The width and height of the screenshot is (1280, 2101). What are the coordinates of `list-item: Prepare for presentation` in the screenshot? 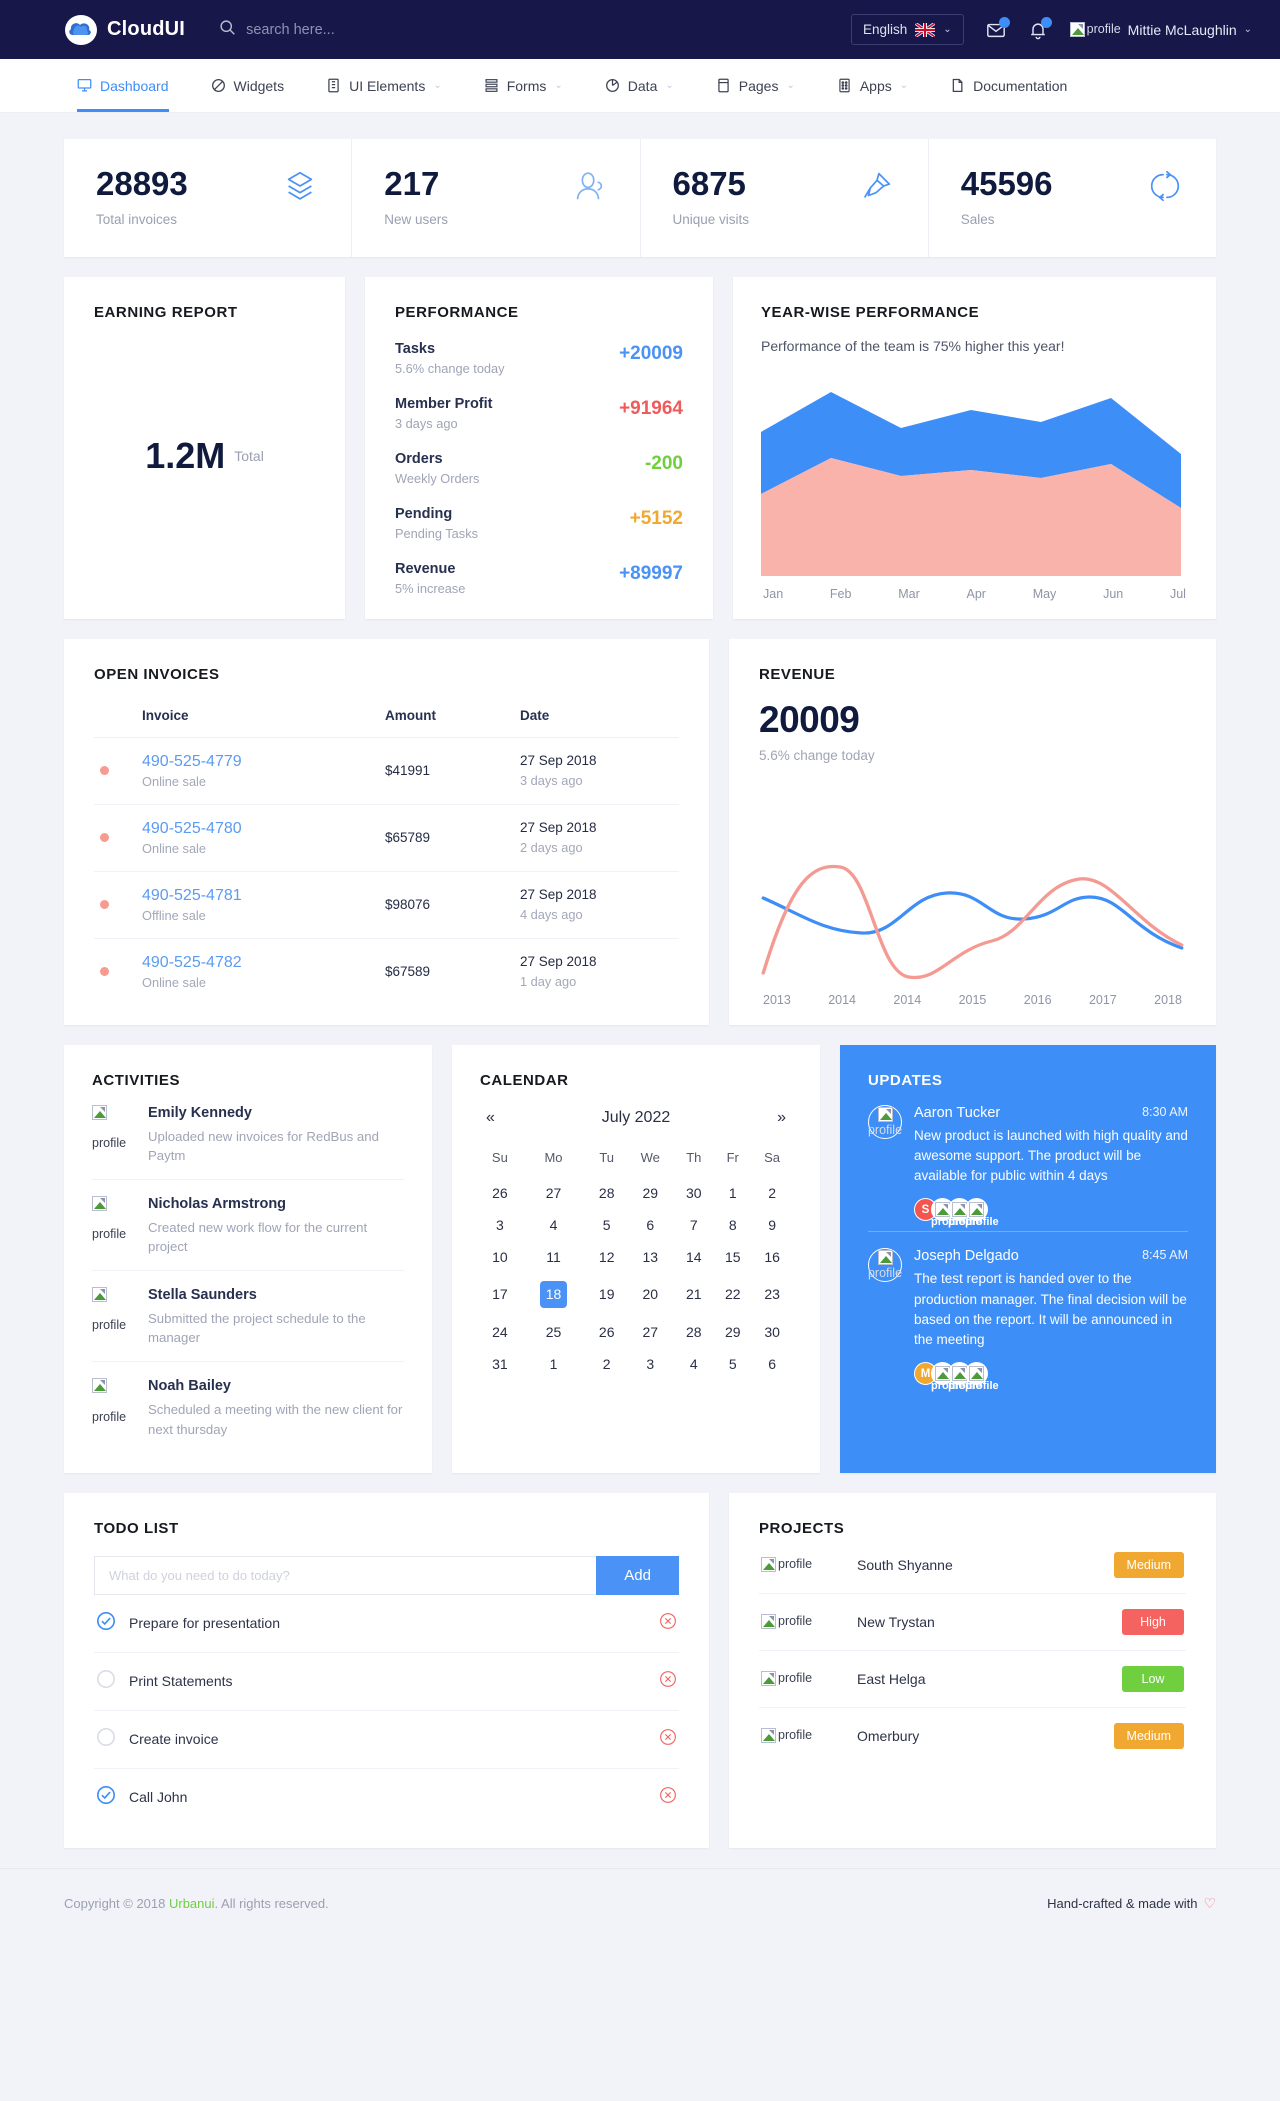 It's located at (386, 1624).